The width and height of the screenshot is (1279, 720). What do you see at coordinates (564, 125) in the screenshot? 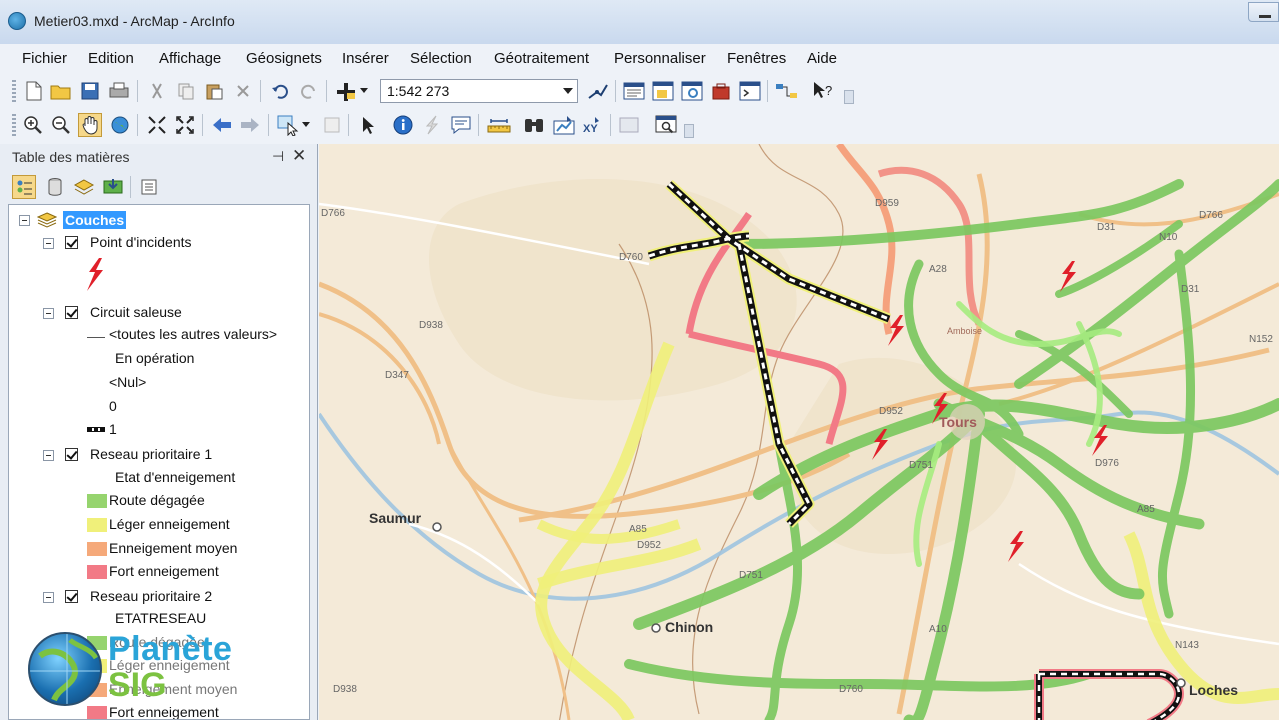
I see `find-route-icon` at bounding box center [564, 125].